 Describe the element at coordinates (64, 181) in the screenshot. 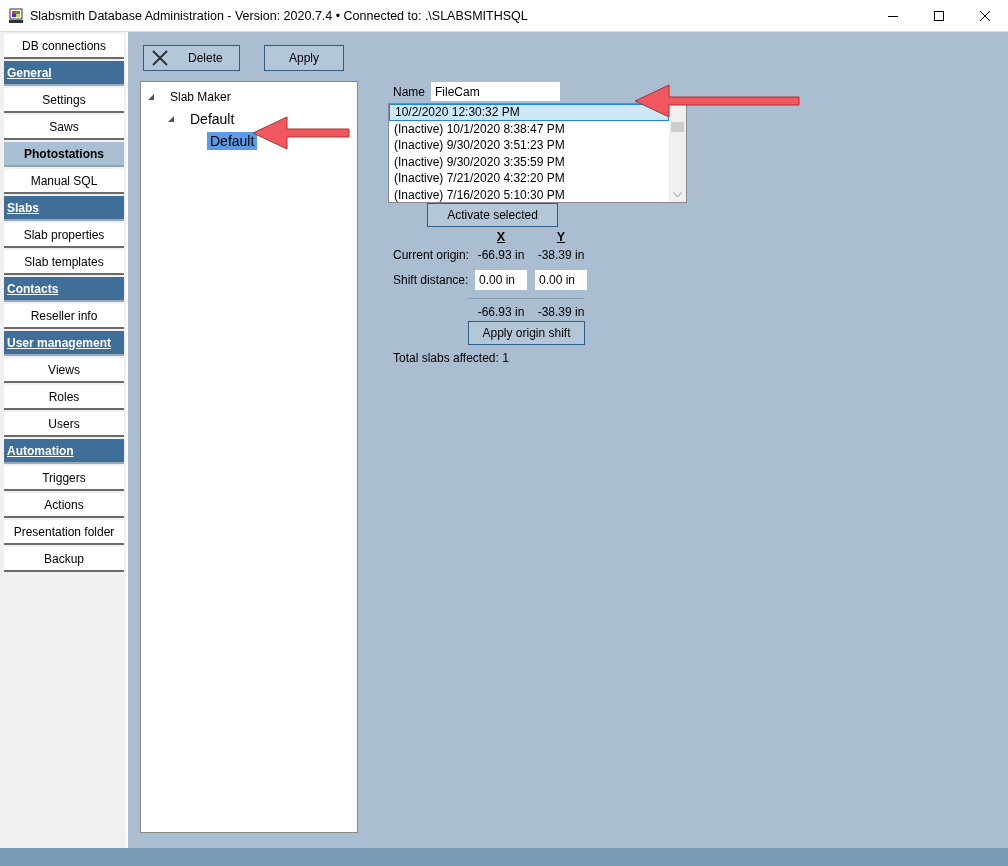

I see `sidebar-item: Manual SQL` at that location.